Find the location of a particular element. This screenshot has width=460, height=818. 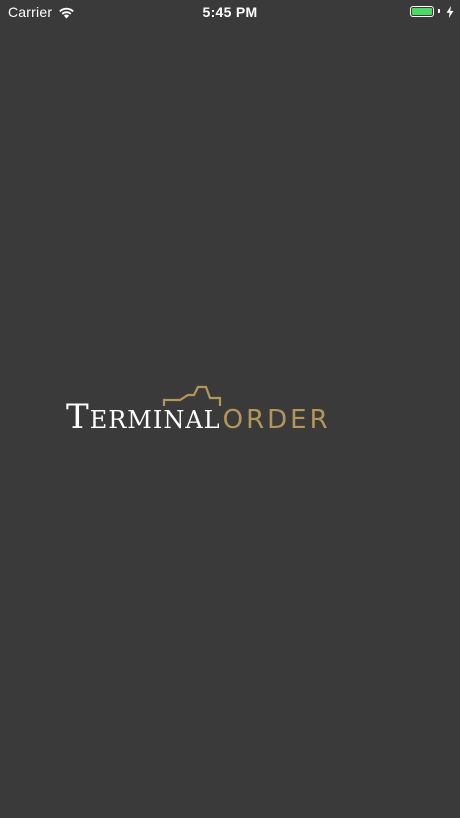

battery-icon is located at coordinates (422, 11).